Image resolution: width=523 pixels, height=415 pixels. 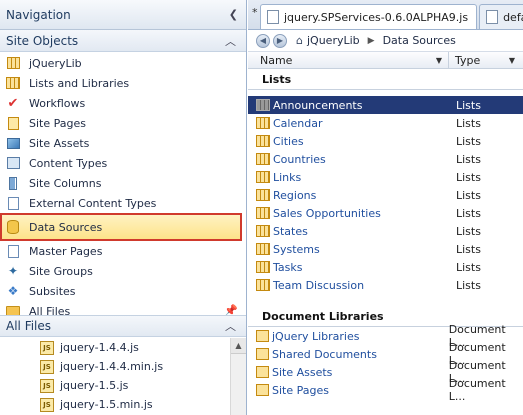 I want to click on nav-item-label: Master Pages, so click(x=66, y=251).